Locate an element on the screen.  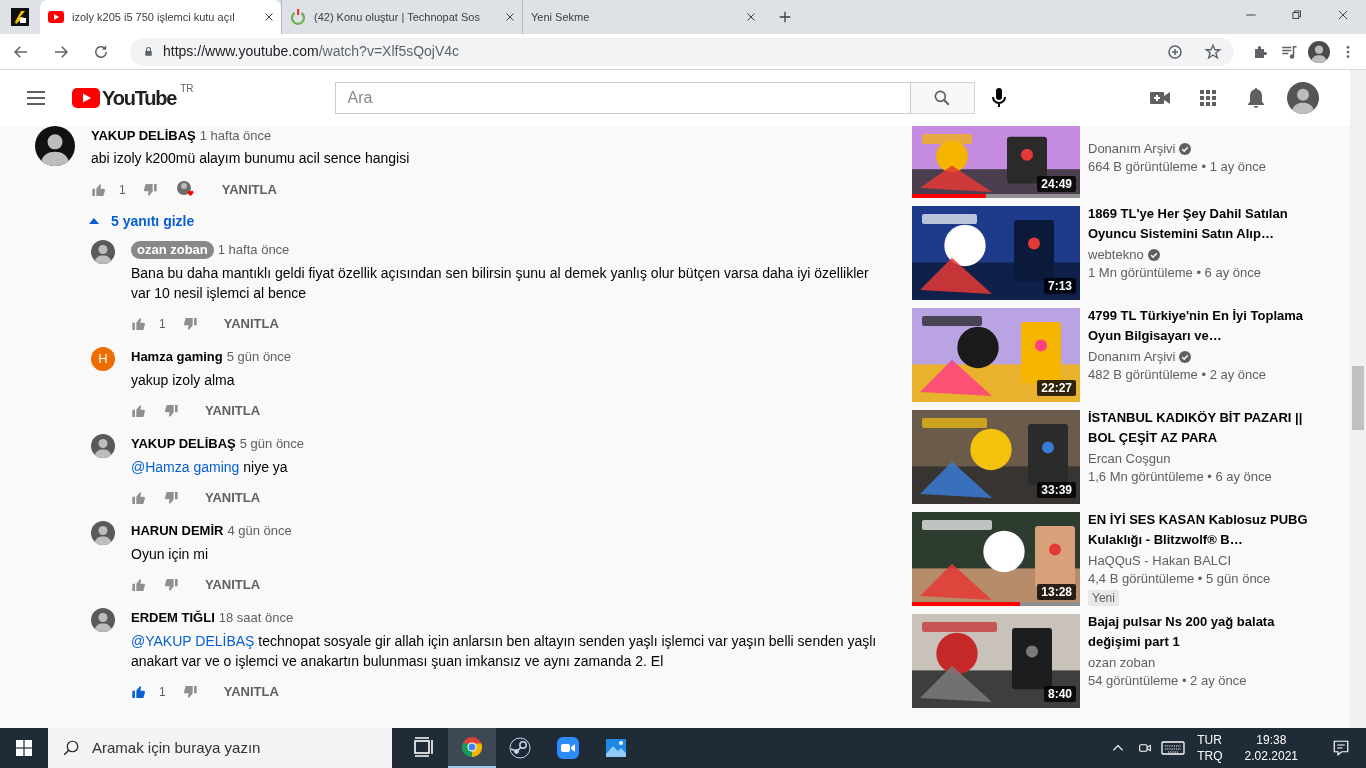
channel-name: HaQQuS - Hakan BALCI is located at coordinates (1160, 561).